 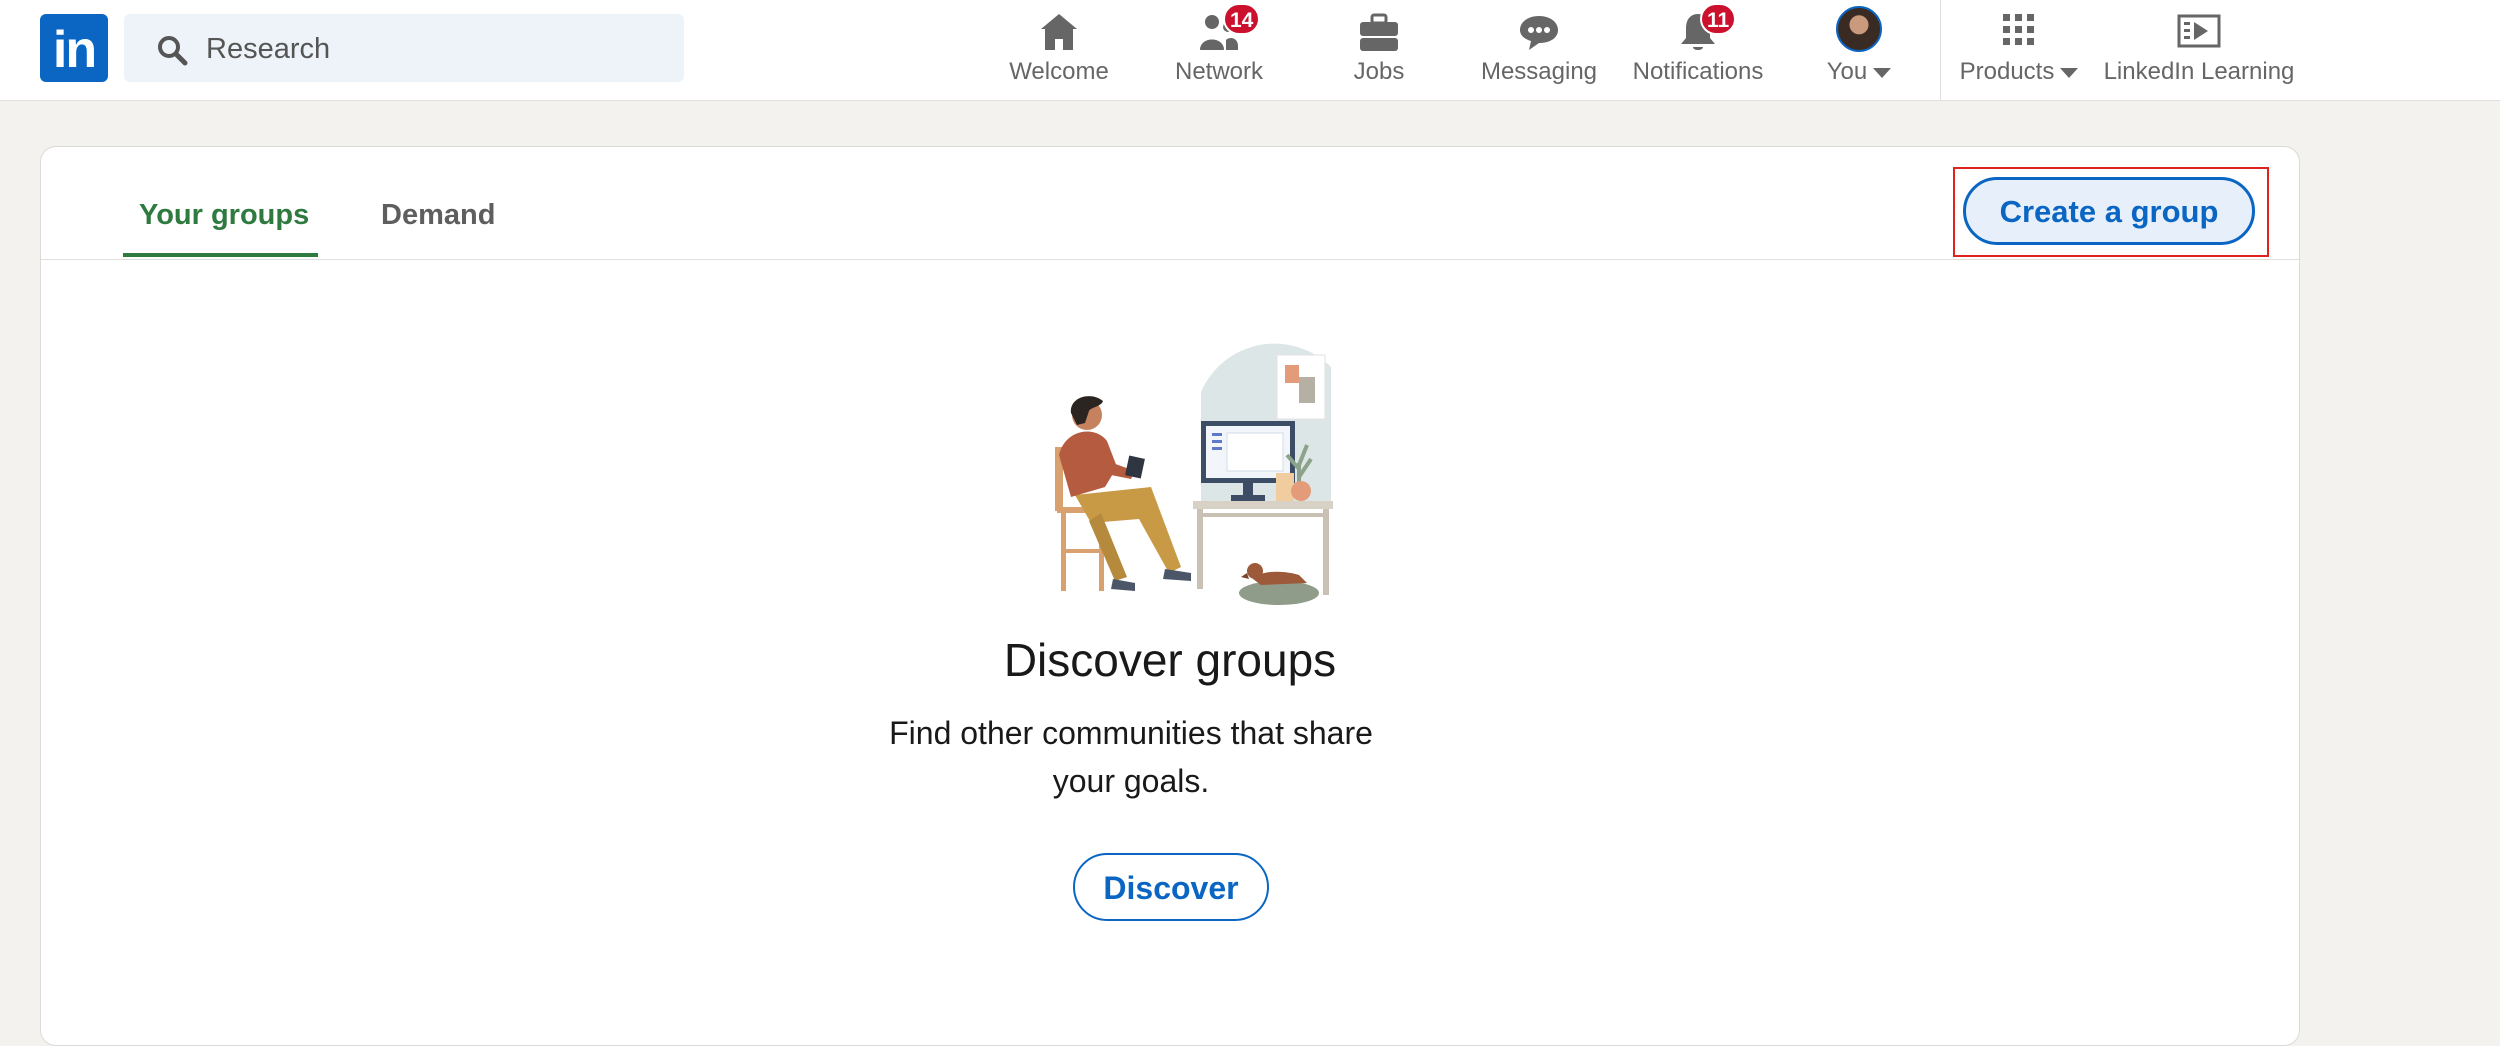 I want to click on search-box, so click(x=404, y=48).